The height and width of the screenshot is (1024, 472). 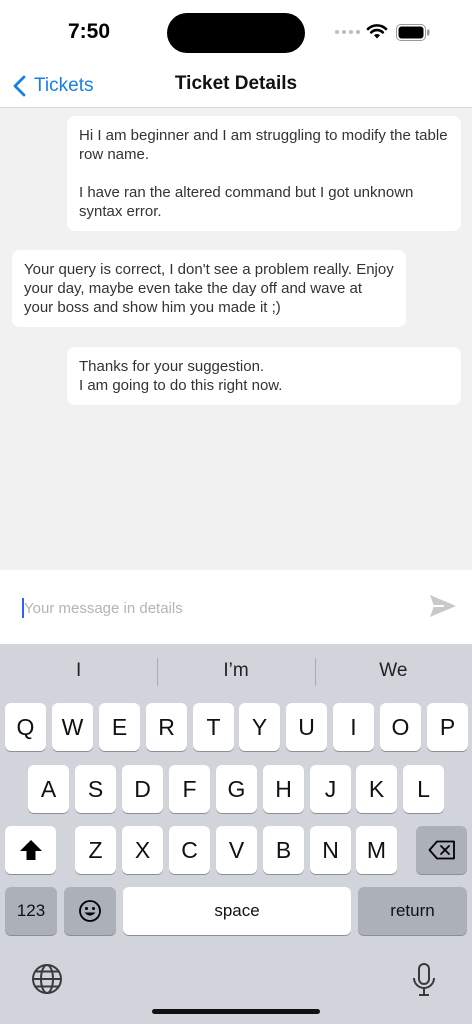 I want to click on globe-icon, so click(x=47, y=979).